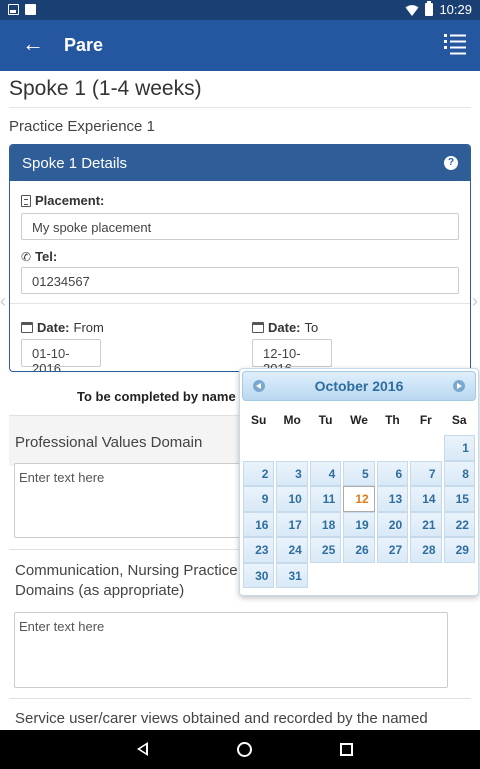 The width and height of the screenshot is (480, 769). Describe the element at coordinates (311, 327) in the screenshot. I see `date-to-suffix: To` at that location.